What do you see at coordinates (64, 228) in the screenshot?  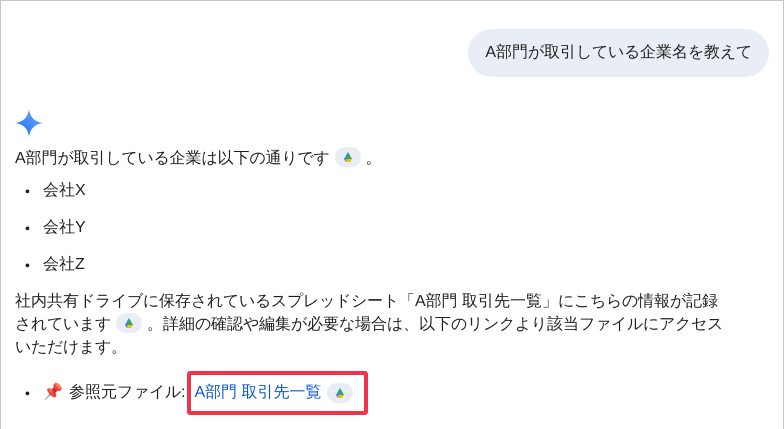 I see `company-name: 会社Y` at bounding box center [64, 228].